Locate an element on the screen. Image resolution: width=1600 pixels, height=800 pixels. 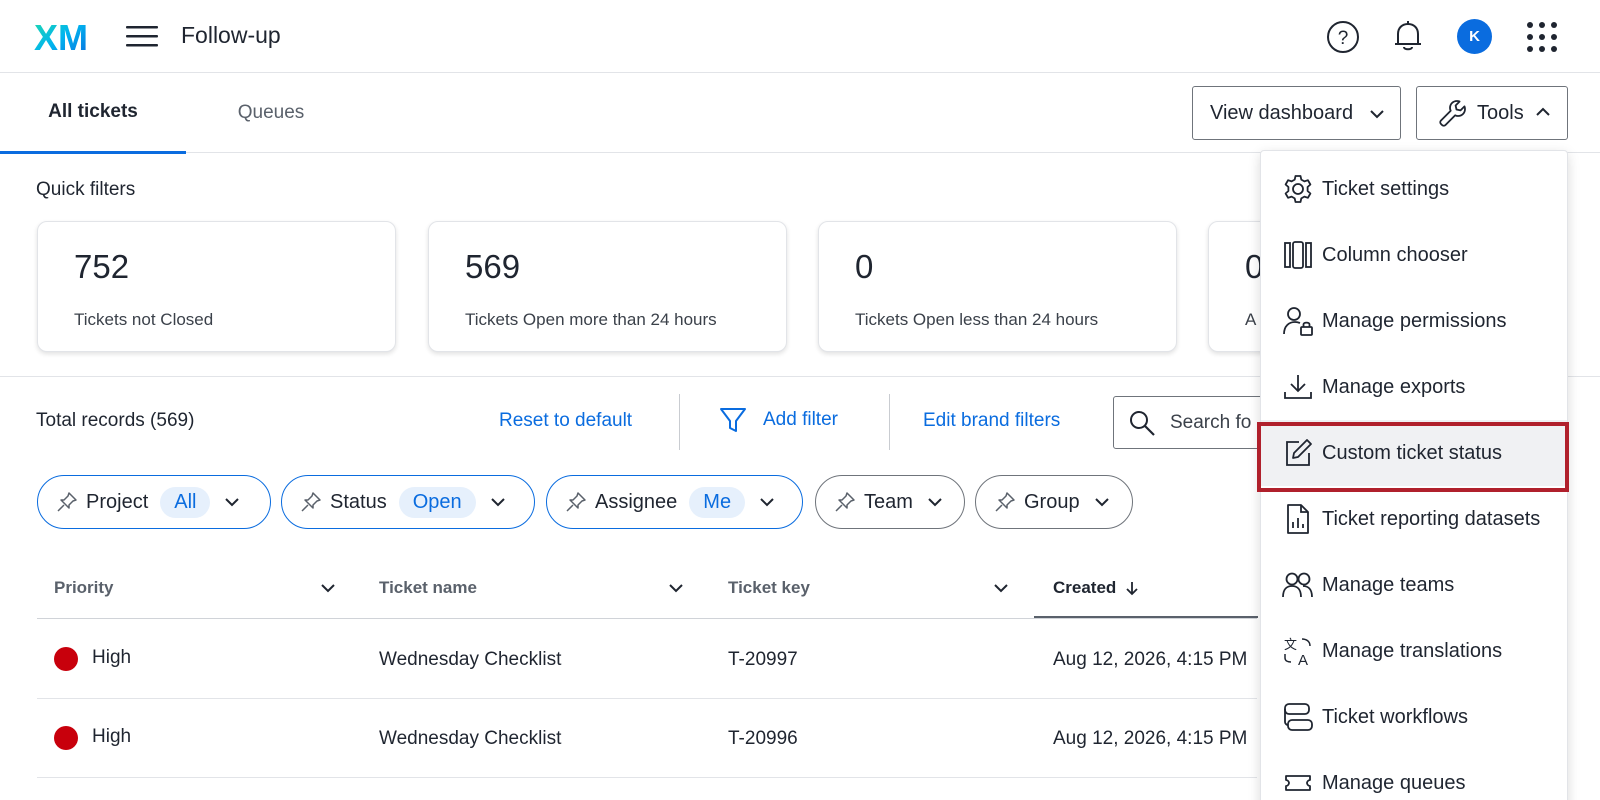
add-filter-label: Add filter is located at coordinates (800, 419).